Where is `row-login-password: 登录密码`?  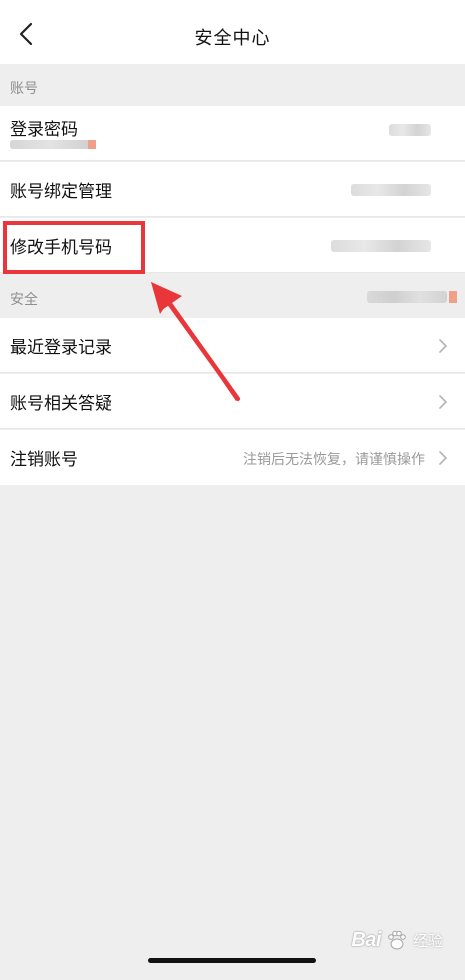
row-login-password: 登录密码 is located at coordinates (232, 133).